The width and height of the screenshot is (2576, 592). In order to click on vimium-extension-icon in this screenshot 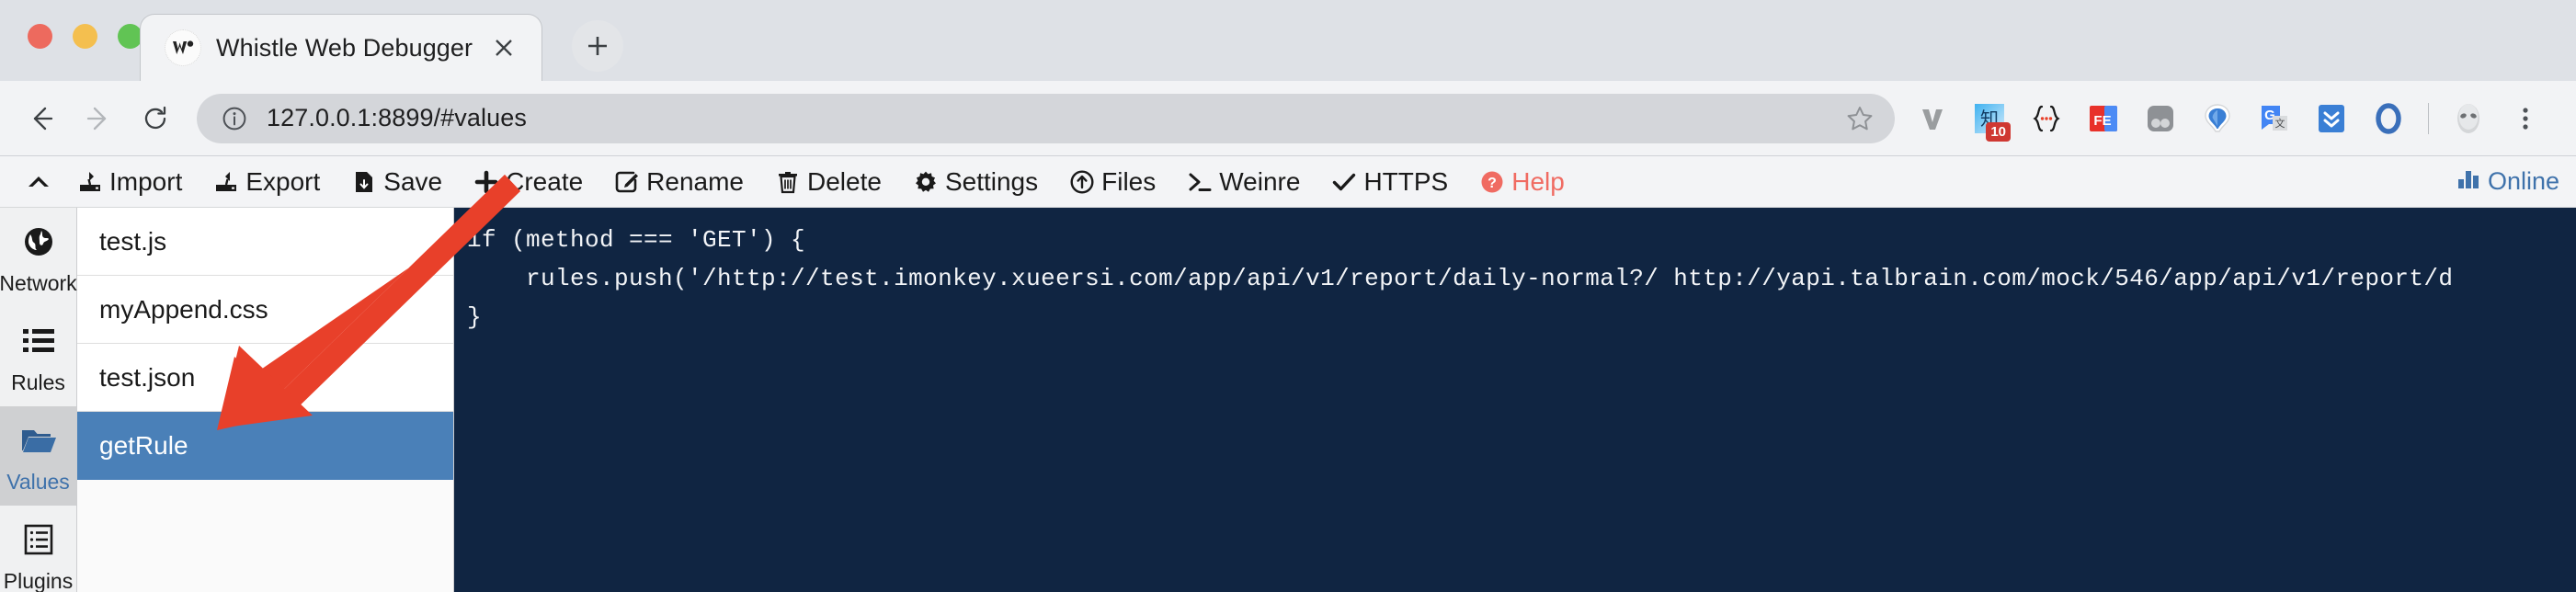, I will do `click(1932, 119)`.